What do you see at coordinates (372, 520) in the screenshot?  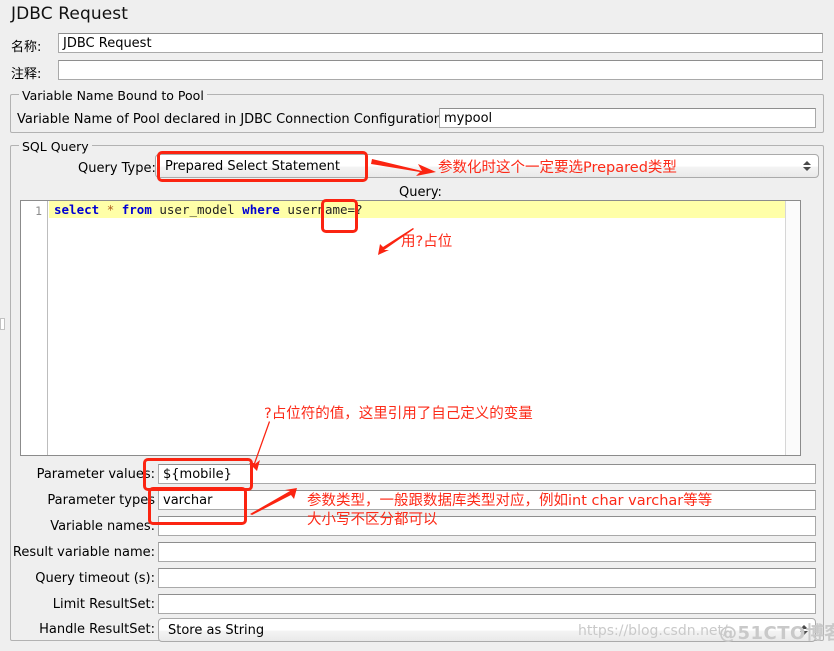 I see `annotation-param-types-line2: 大小写不区分都可以` at bounding box center [372, 520].